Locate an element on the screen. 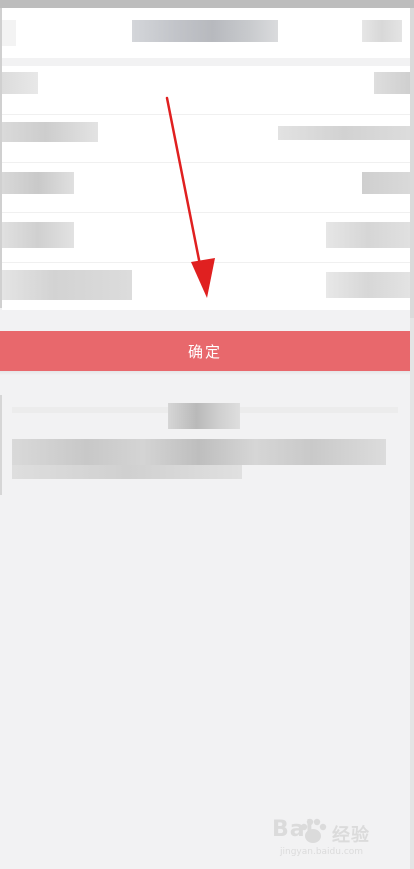  frame-edge-right is located at coordinates (412, 163).